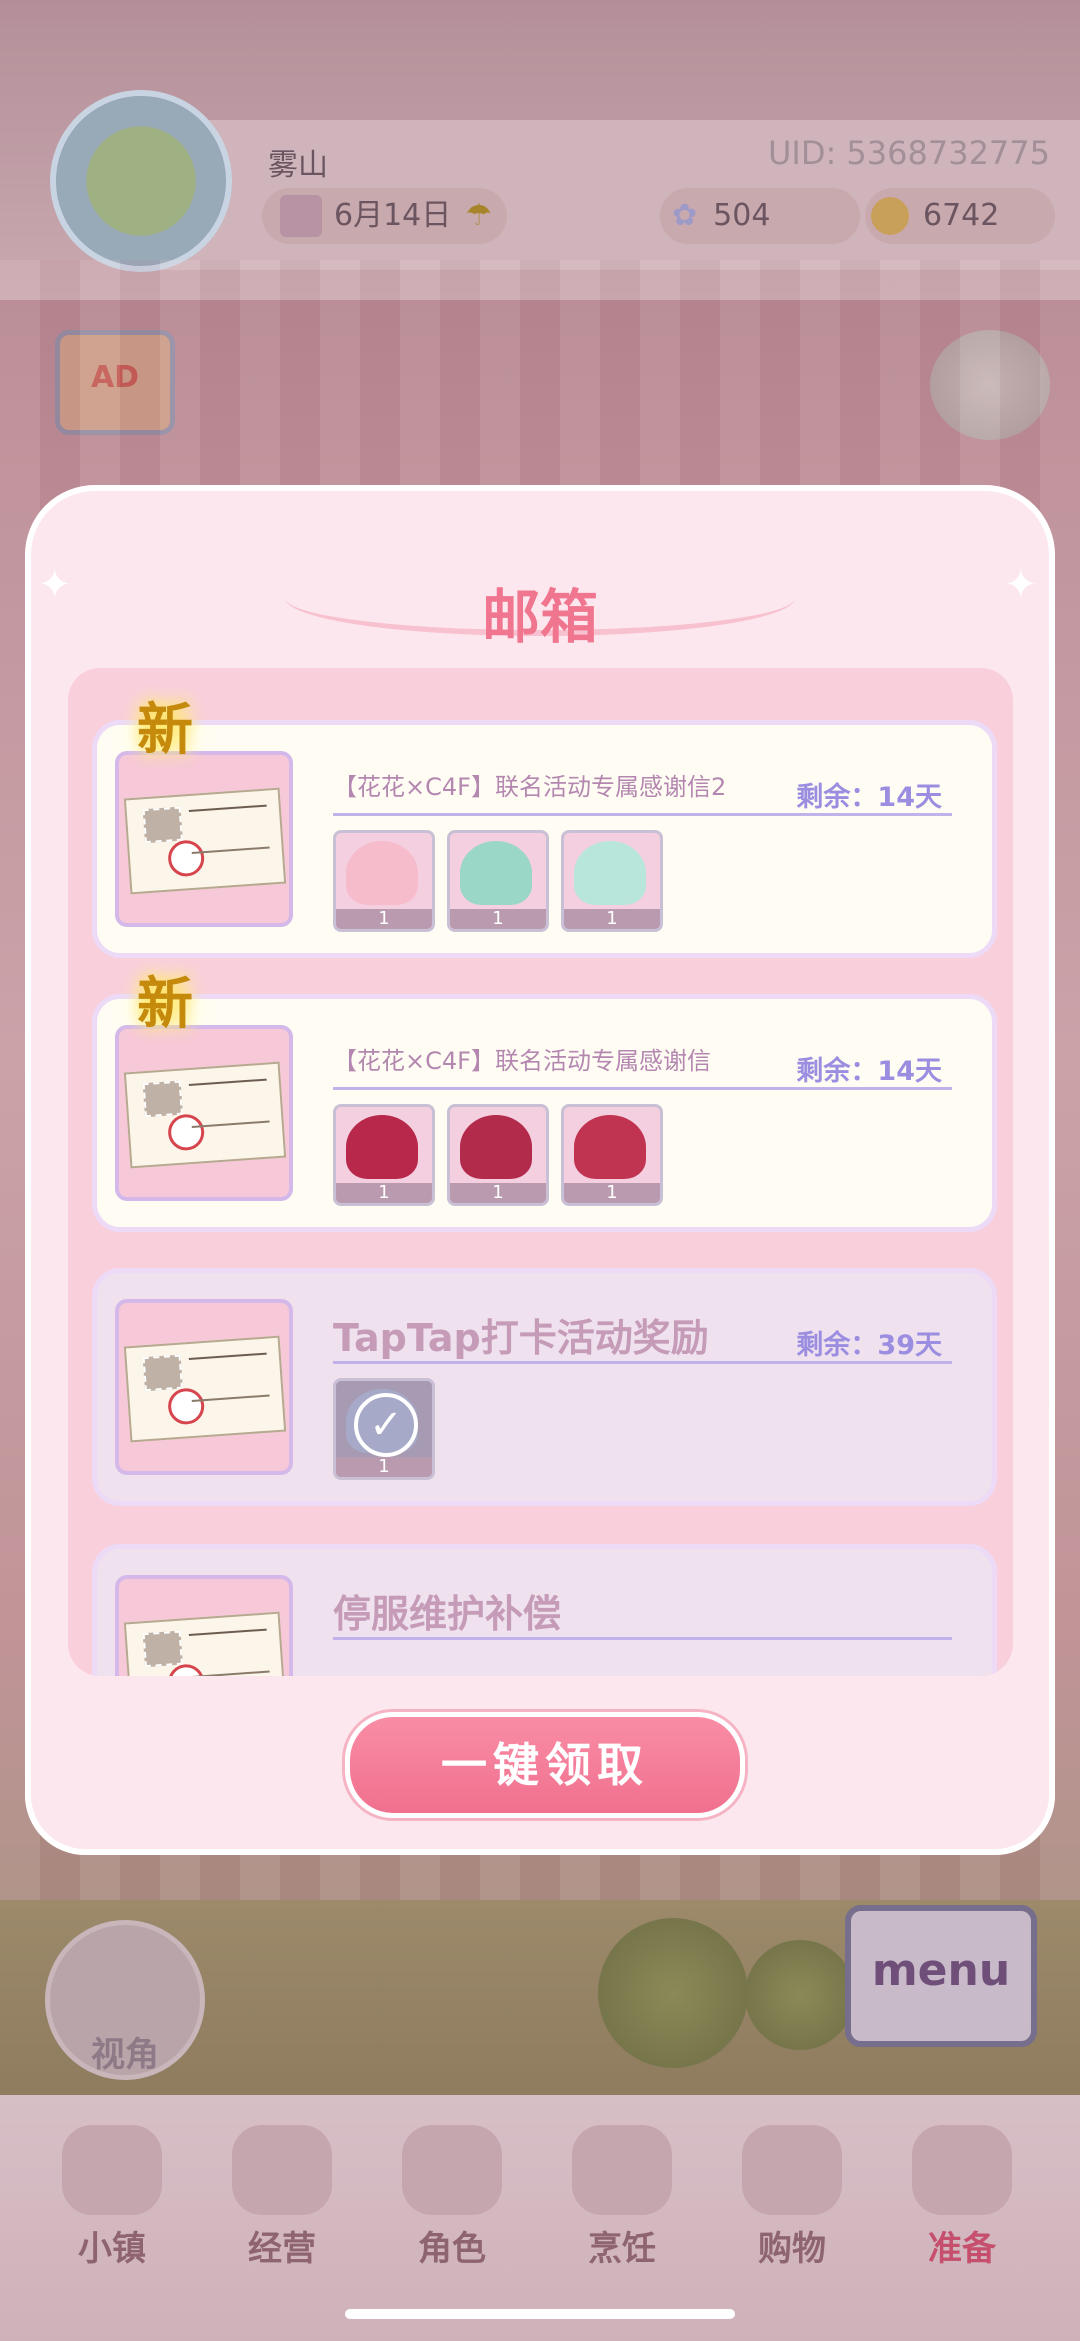 The height and width of the screenshot is (2341, 1080). I want to click on nav-business: 经营, so click(282, 2200).